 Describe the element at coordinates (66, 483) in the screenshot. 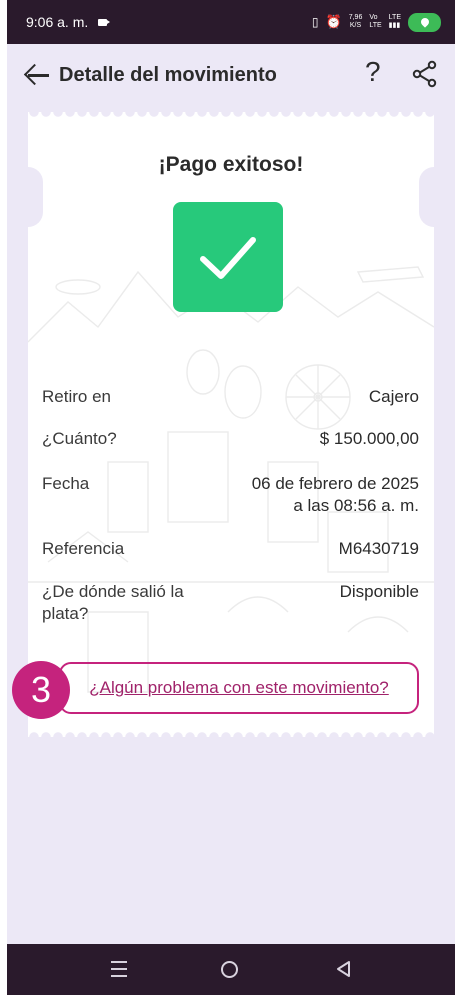

I see `detail-label: Fecha` at that location.